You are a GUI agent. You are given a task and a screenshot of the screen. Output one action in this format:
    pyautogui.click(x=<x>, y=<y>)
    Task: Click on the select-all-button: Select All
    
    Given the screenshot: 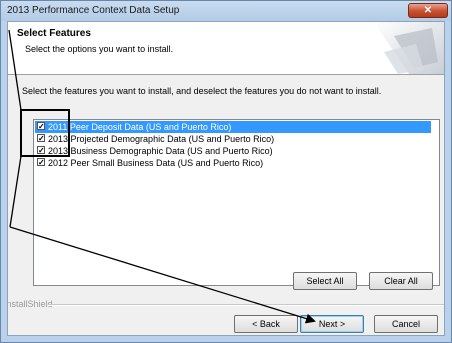 What is the action you would take?
    pyautogui.click(x=325, y=281)
    